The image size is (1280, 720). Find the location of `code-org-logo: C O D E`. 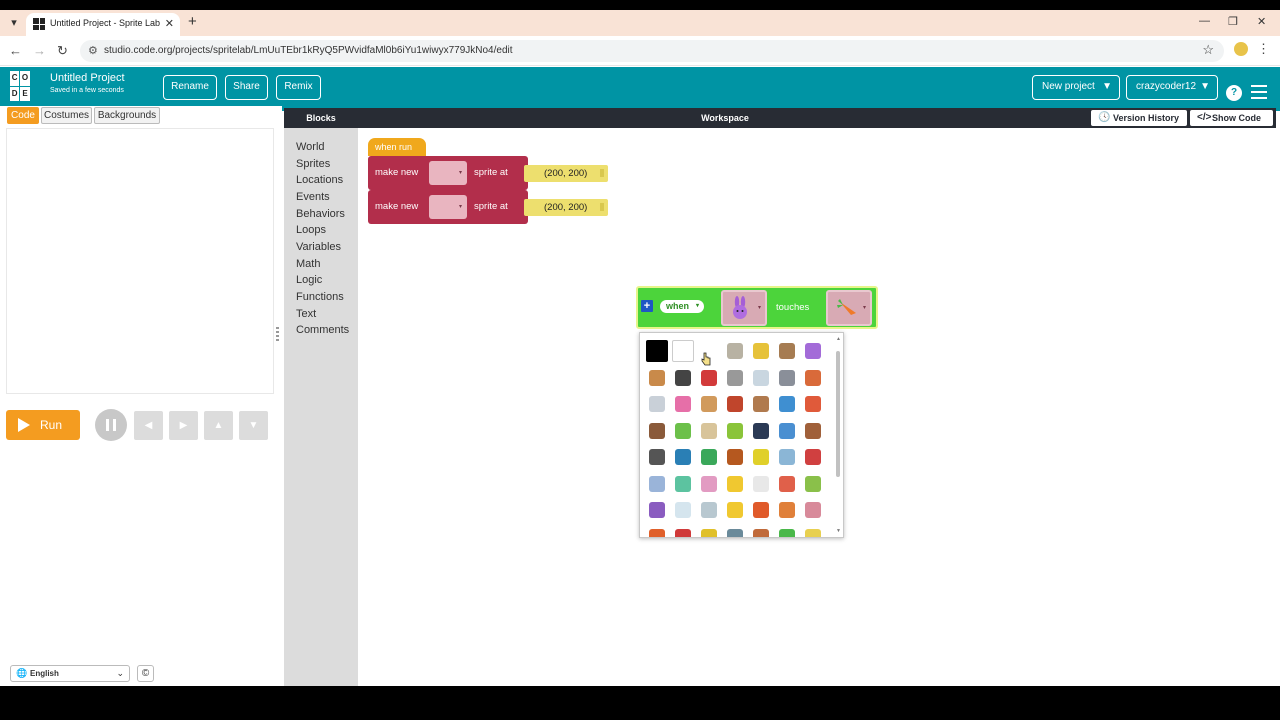

code-org-logo: C O D E is located at coordinates (25, 86).